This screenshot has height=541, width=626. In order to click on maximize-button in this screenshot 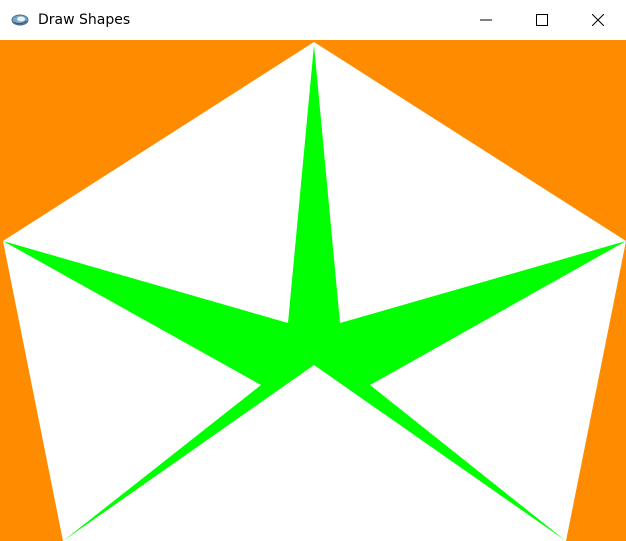, I will do `click(542, 20)`.